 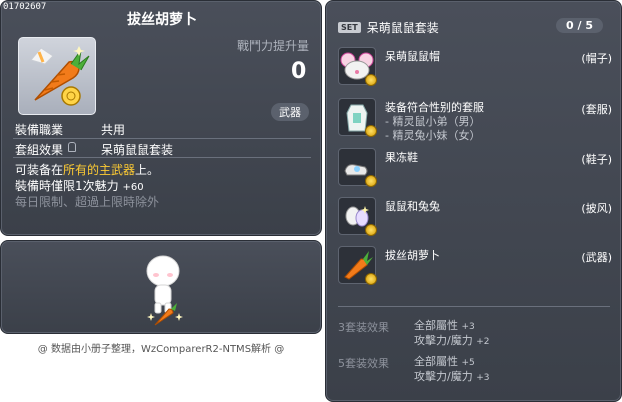 I want to click on character-preview-panel, so click(x=161, y=287).